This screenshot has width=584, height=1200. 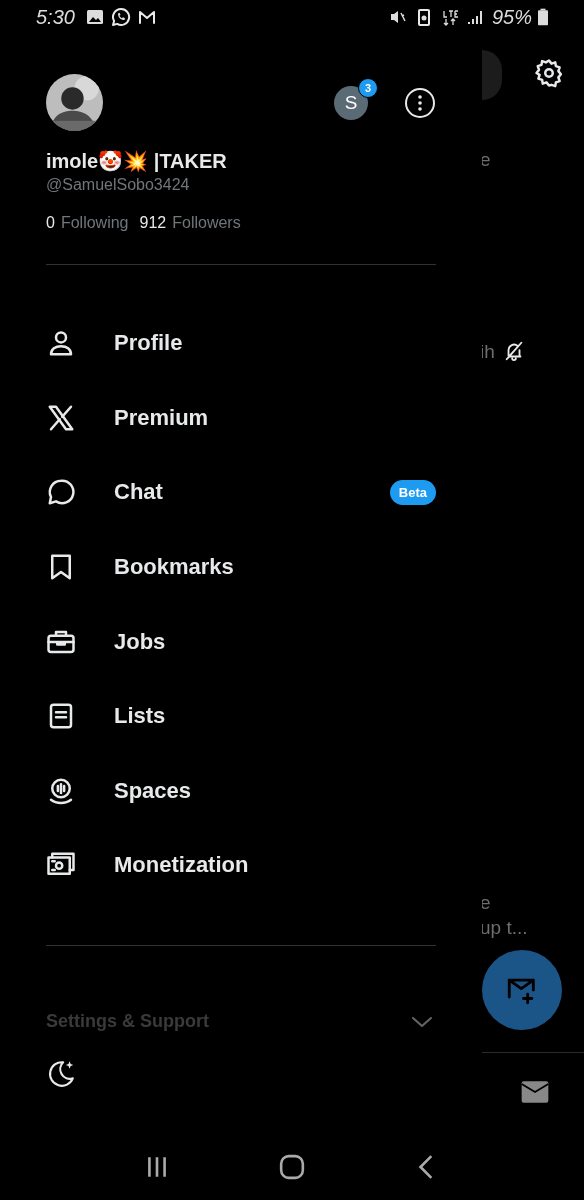 I want to click on notification-badge: 3, so click(x=368, y=87).